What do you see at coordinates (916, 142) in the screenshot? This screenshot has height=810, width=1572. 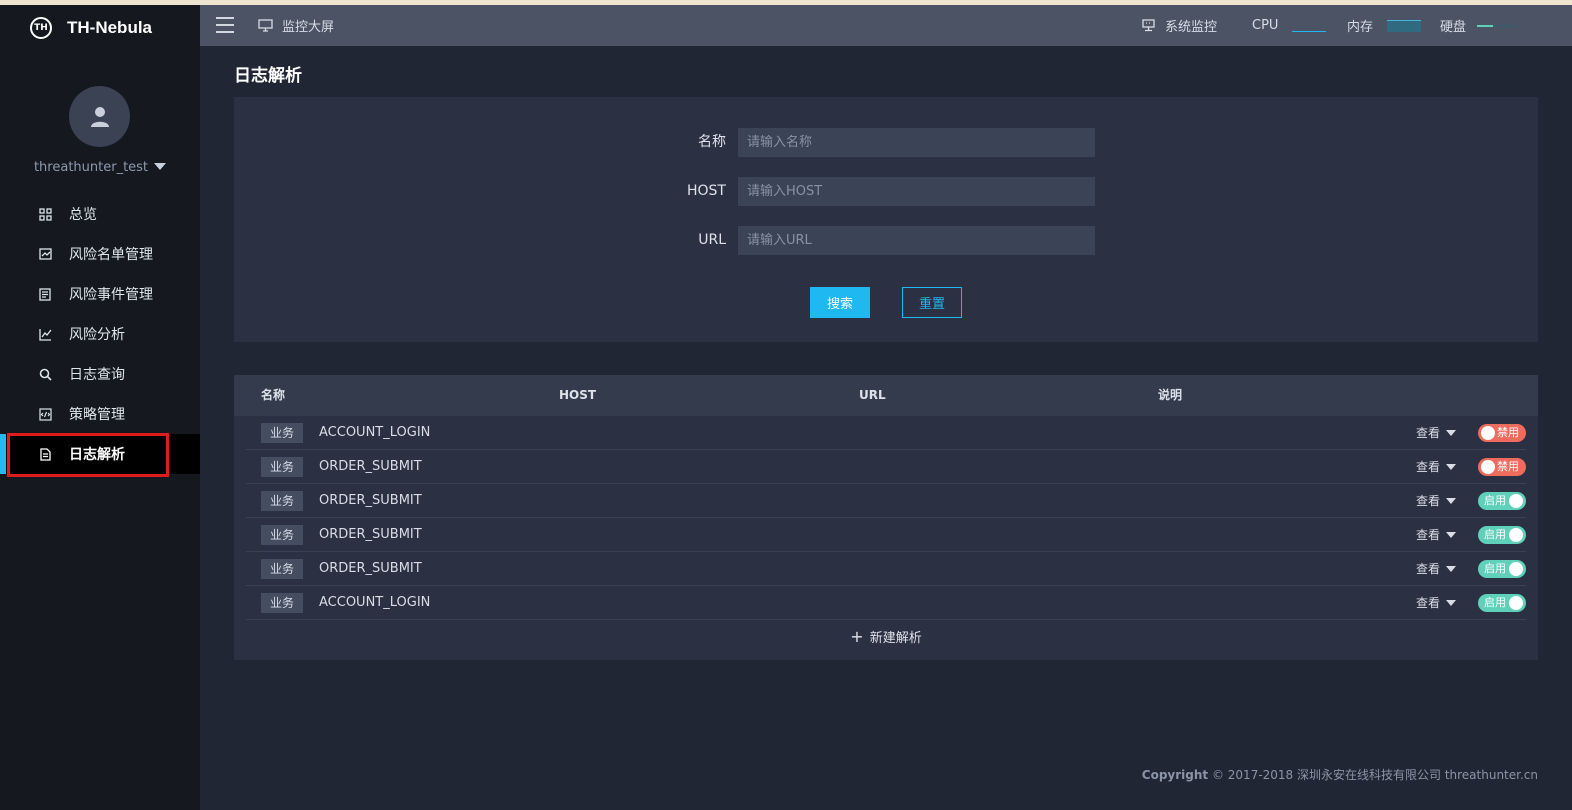 I see `name-input` at bounding box center [916, 142].